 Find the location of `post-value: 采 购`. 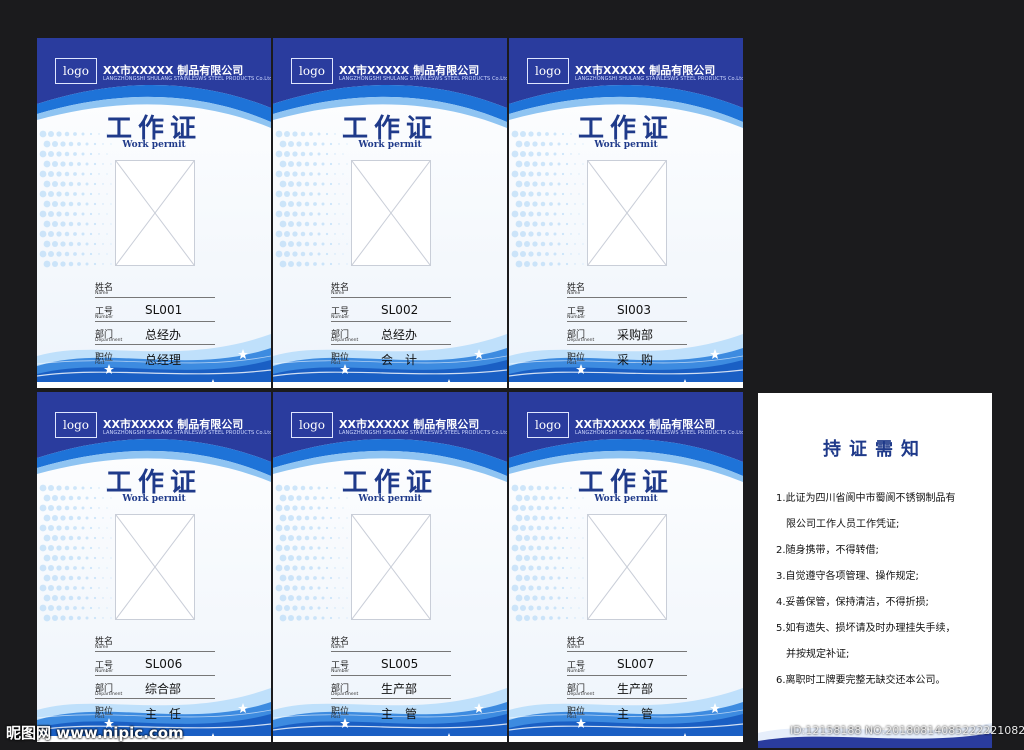

post-value: 采 购 is located at coordinates (635, 360).